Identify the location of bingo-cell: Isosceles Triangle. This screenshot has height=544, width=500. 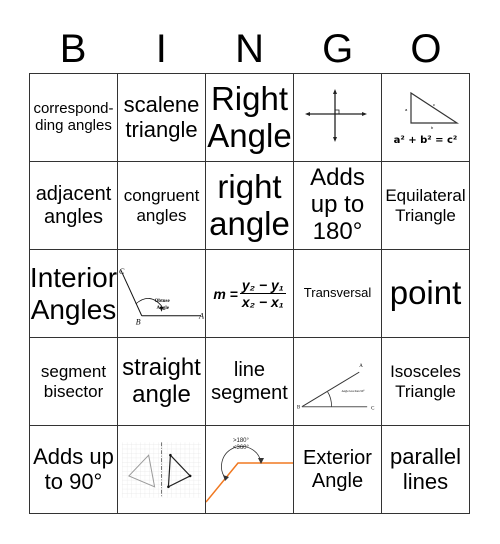
(426, 382).